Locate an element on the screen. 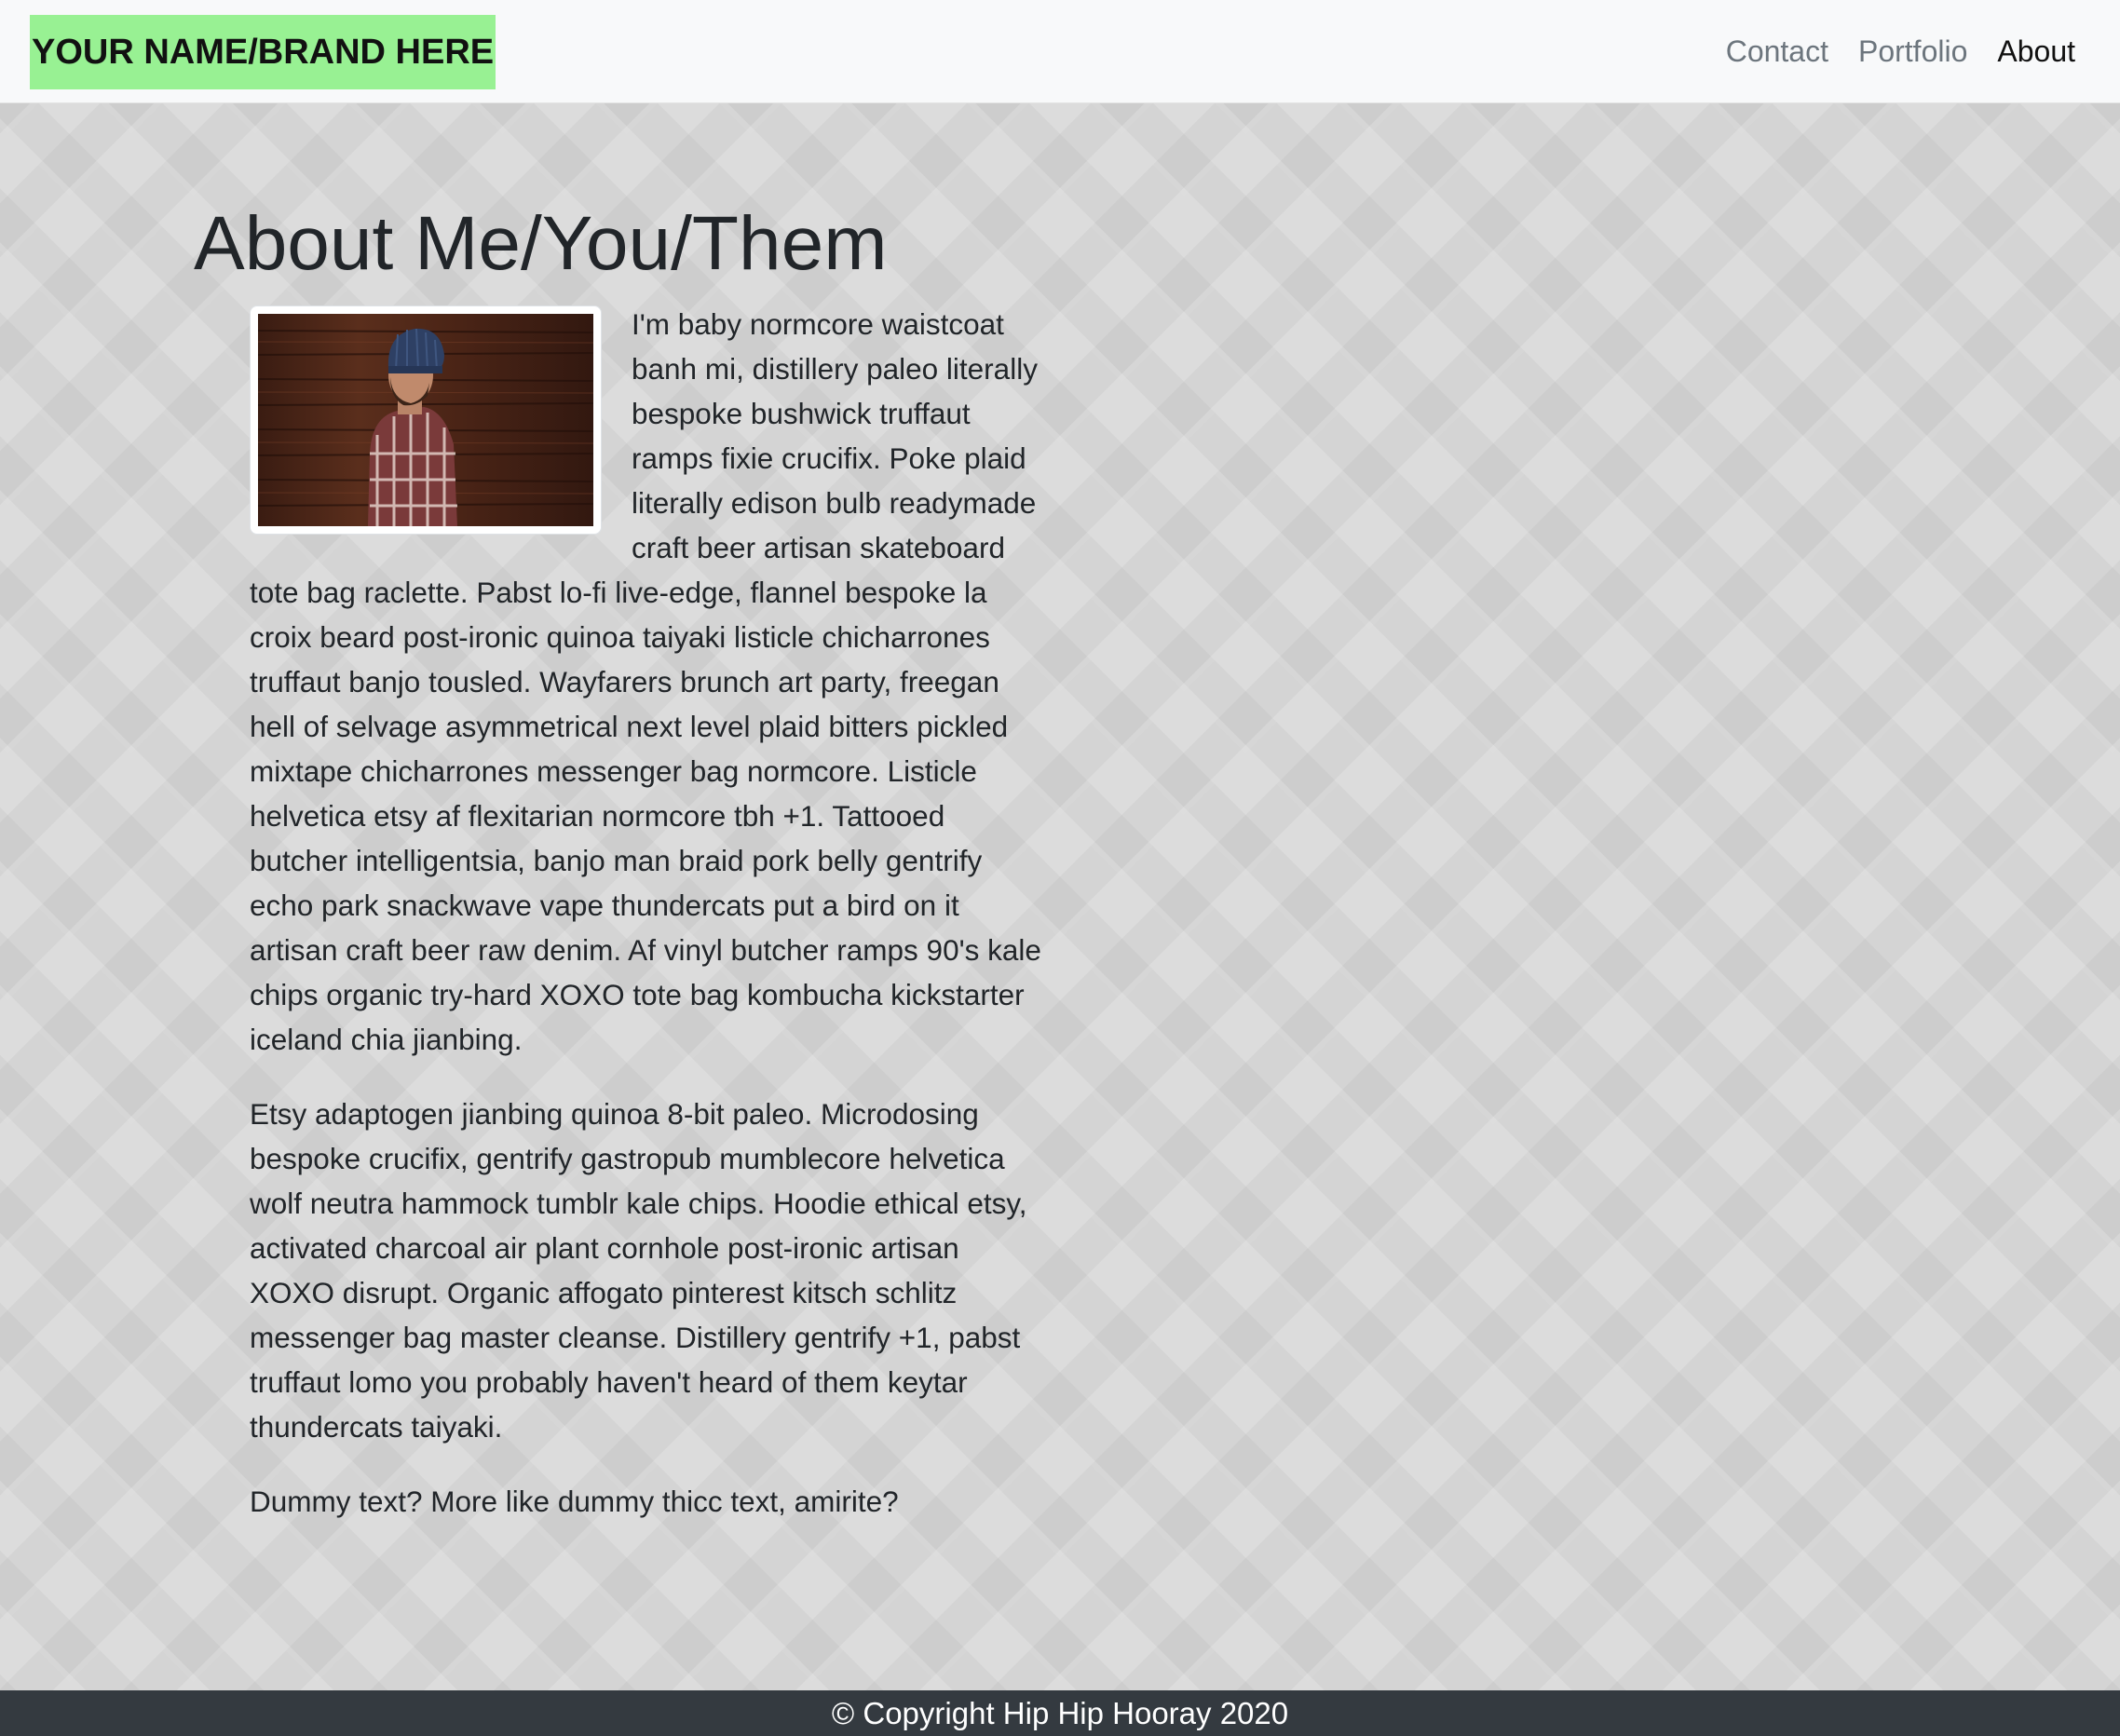  profile-photo-image is located at coordinates (426, 420).